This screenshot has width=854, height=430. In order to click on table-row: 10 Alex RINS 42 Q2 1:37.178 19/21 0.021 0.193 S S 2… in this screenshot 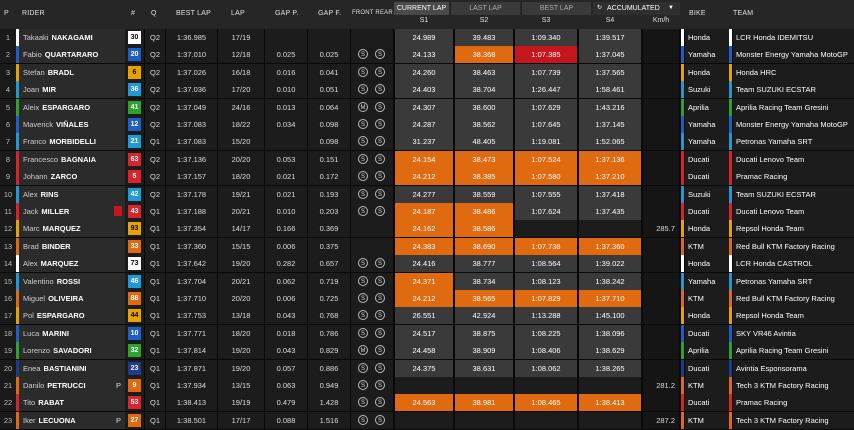, I will do `click(427, 194)`.